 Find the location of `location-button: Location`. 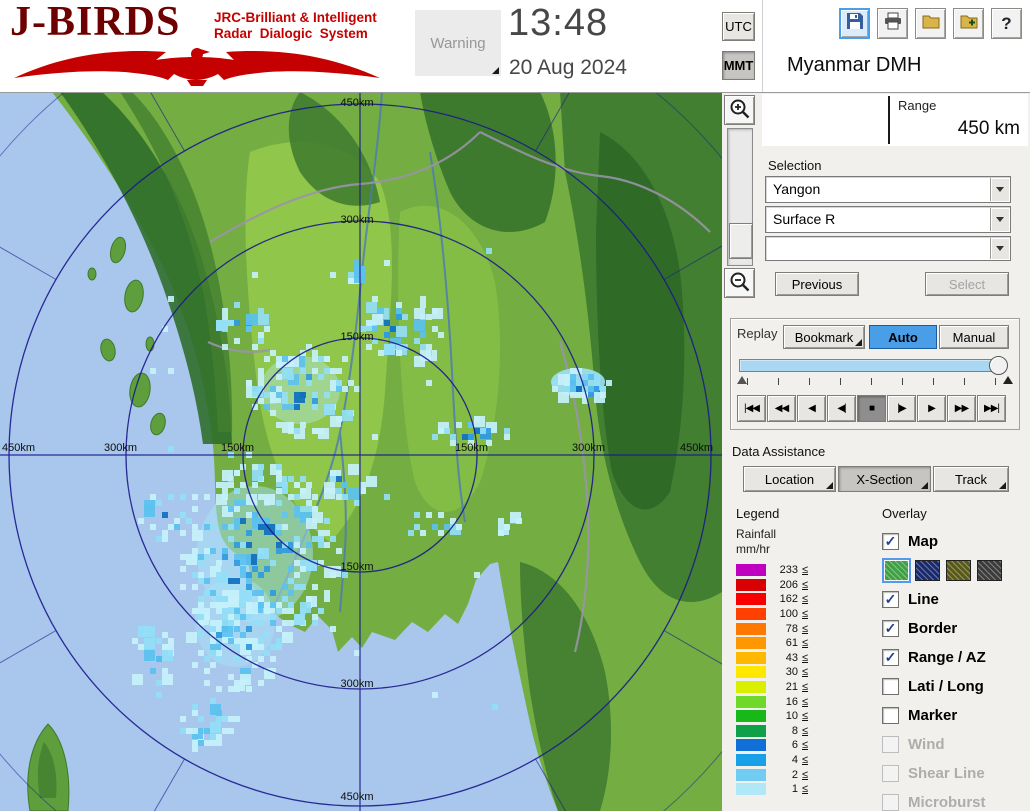

location-button: Location is located at coordinates (789, 479).